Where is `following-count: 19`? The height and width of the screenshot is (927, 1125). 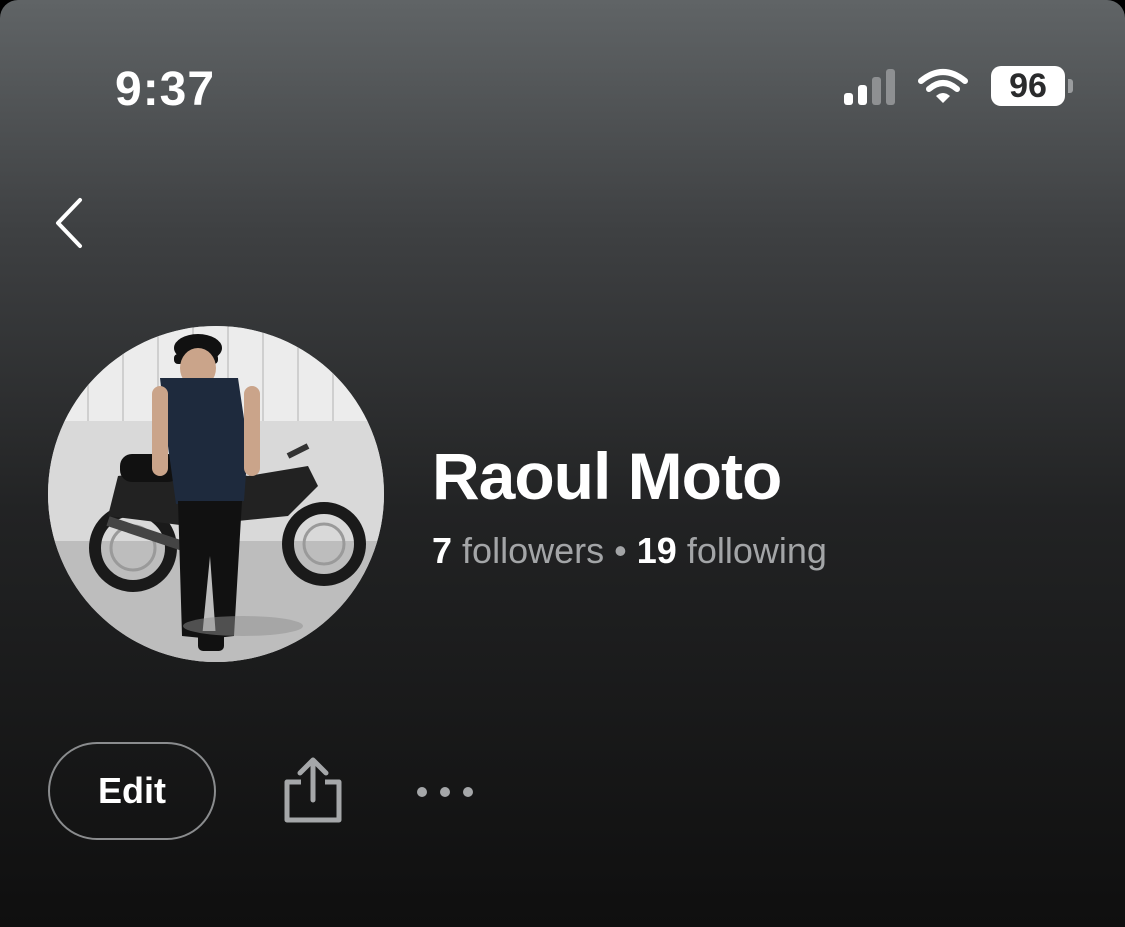
following-count: 19 is located at coordinates (656, 550).